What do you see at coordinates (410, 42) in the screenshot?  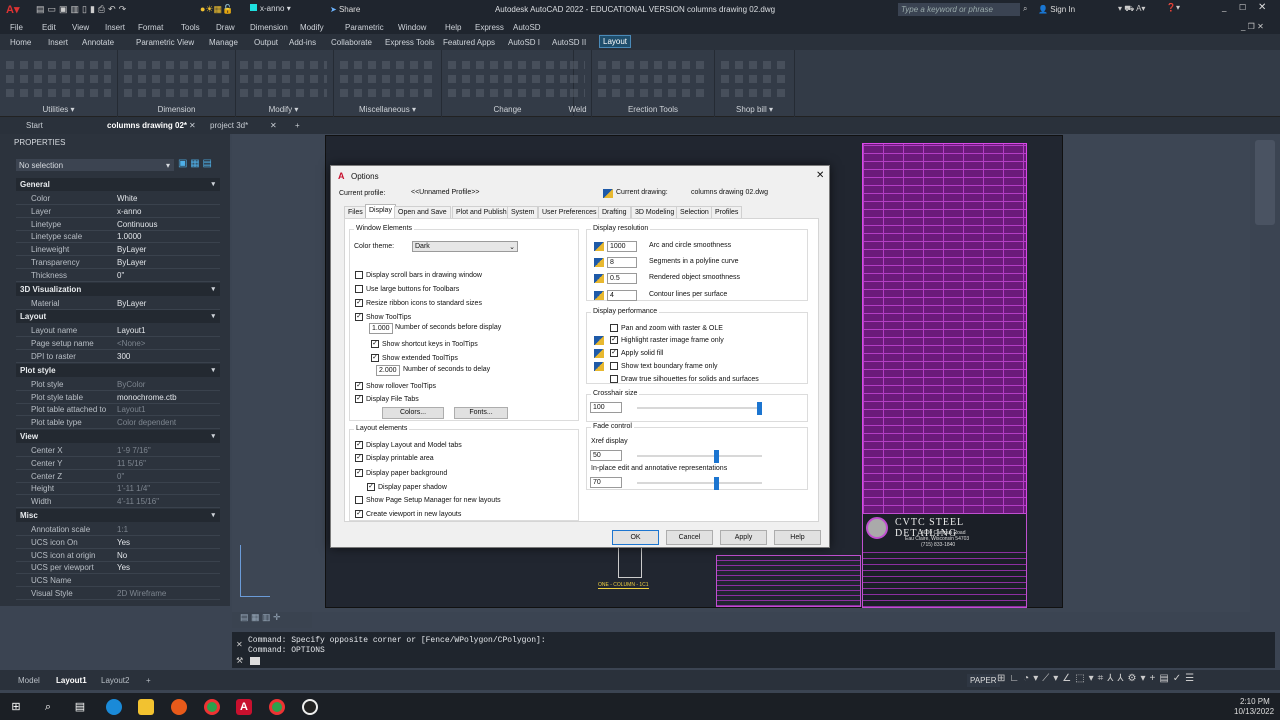 I see `ribbon-tab-express-tools: Express Tools` at bounding box center [410, 42].